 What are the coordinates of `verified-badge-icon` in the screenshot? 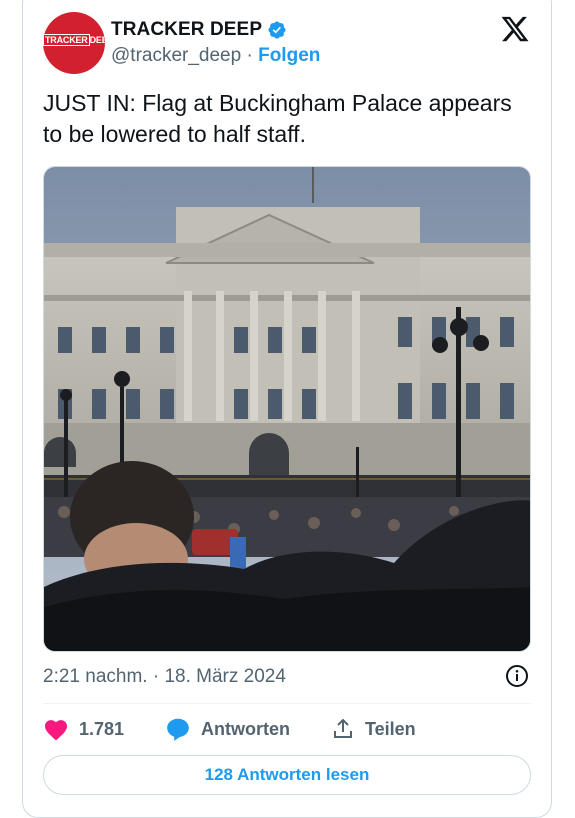 It's located at (277, 30).